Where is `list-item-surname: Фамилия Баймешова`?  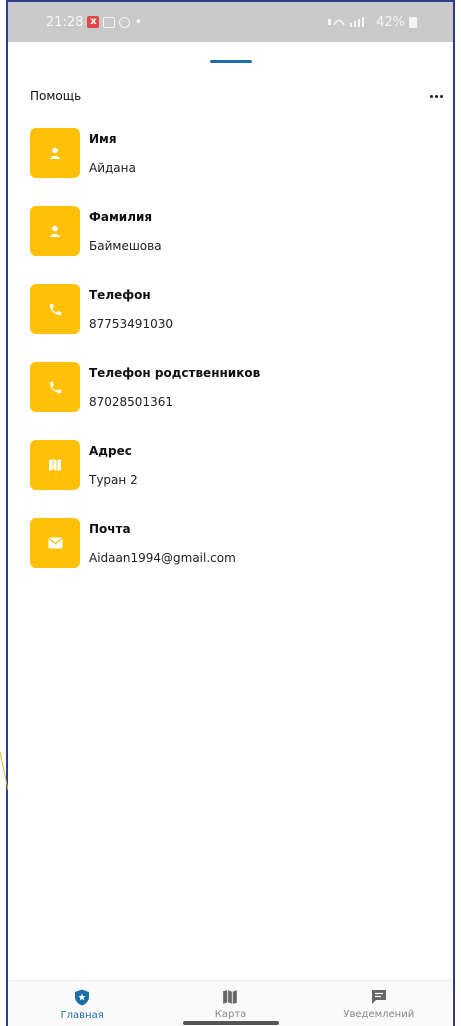
list-item-surname: Фамилия Баймешова is located at coordinates (230, 245).